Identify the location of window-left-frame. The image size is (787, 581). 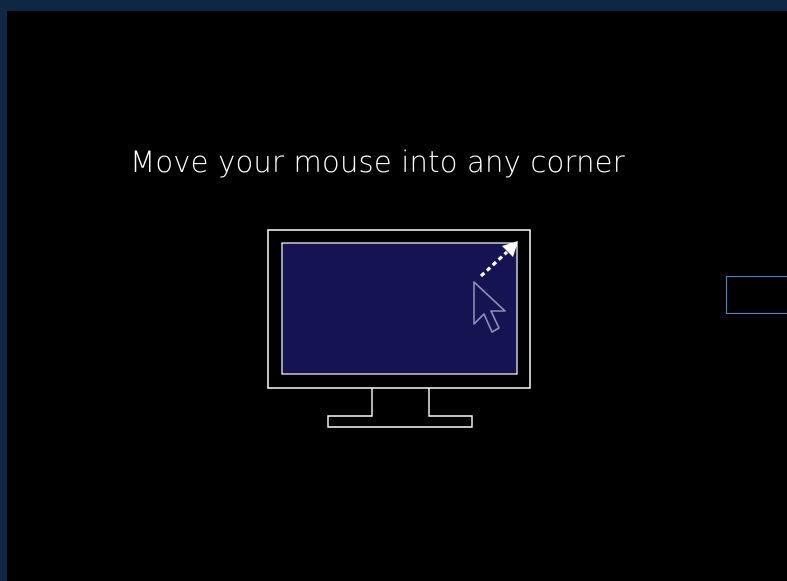
(3, 296).